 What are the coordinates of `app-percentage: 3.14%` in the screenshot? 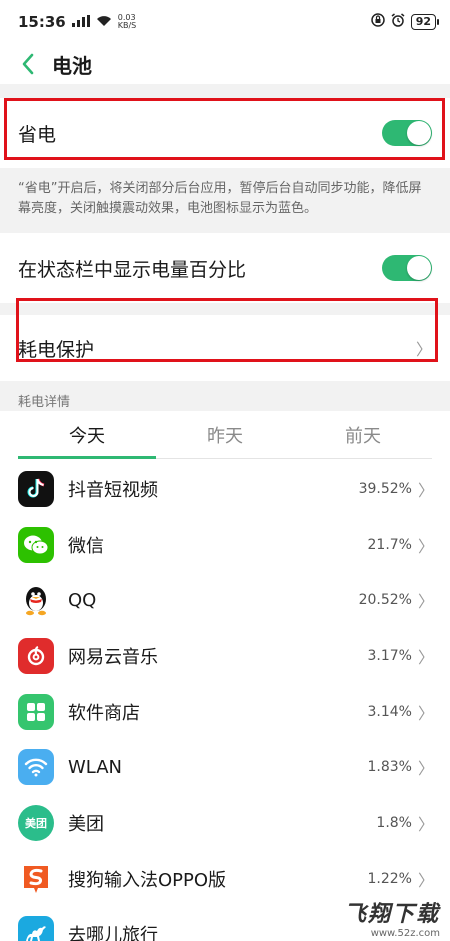 It's located at (389, 711).